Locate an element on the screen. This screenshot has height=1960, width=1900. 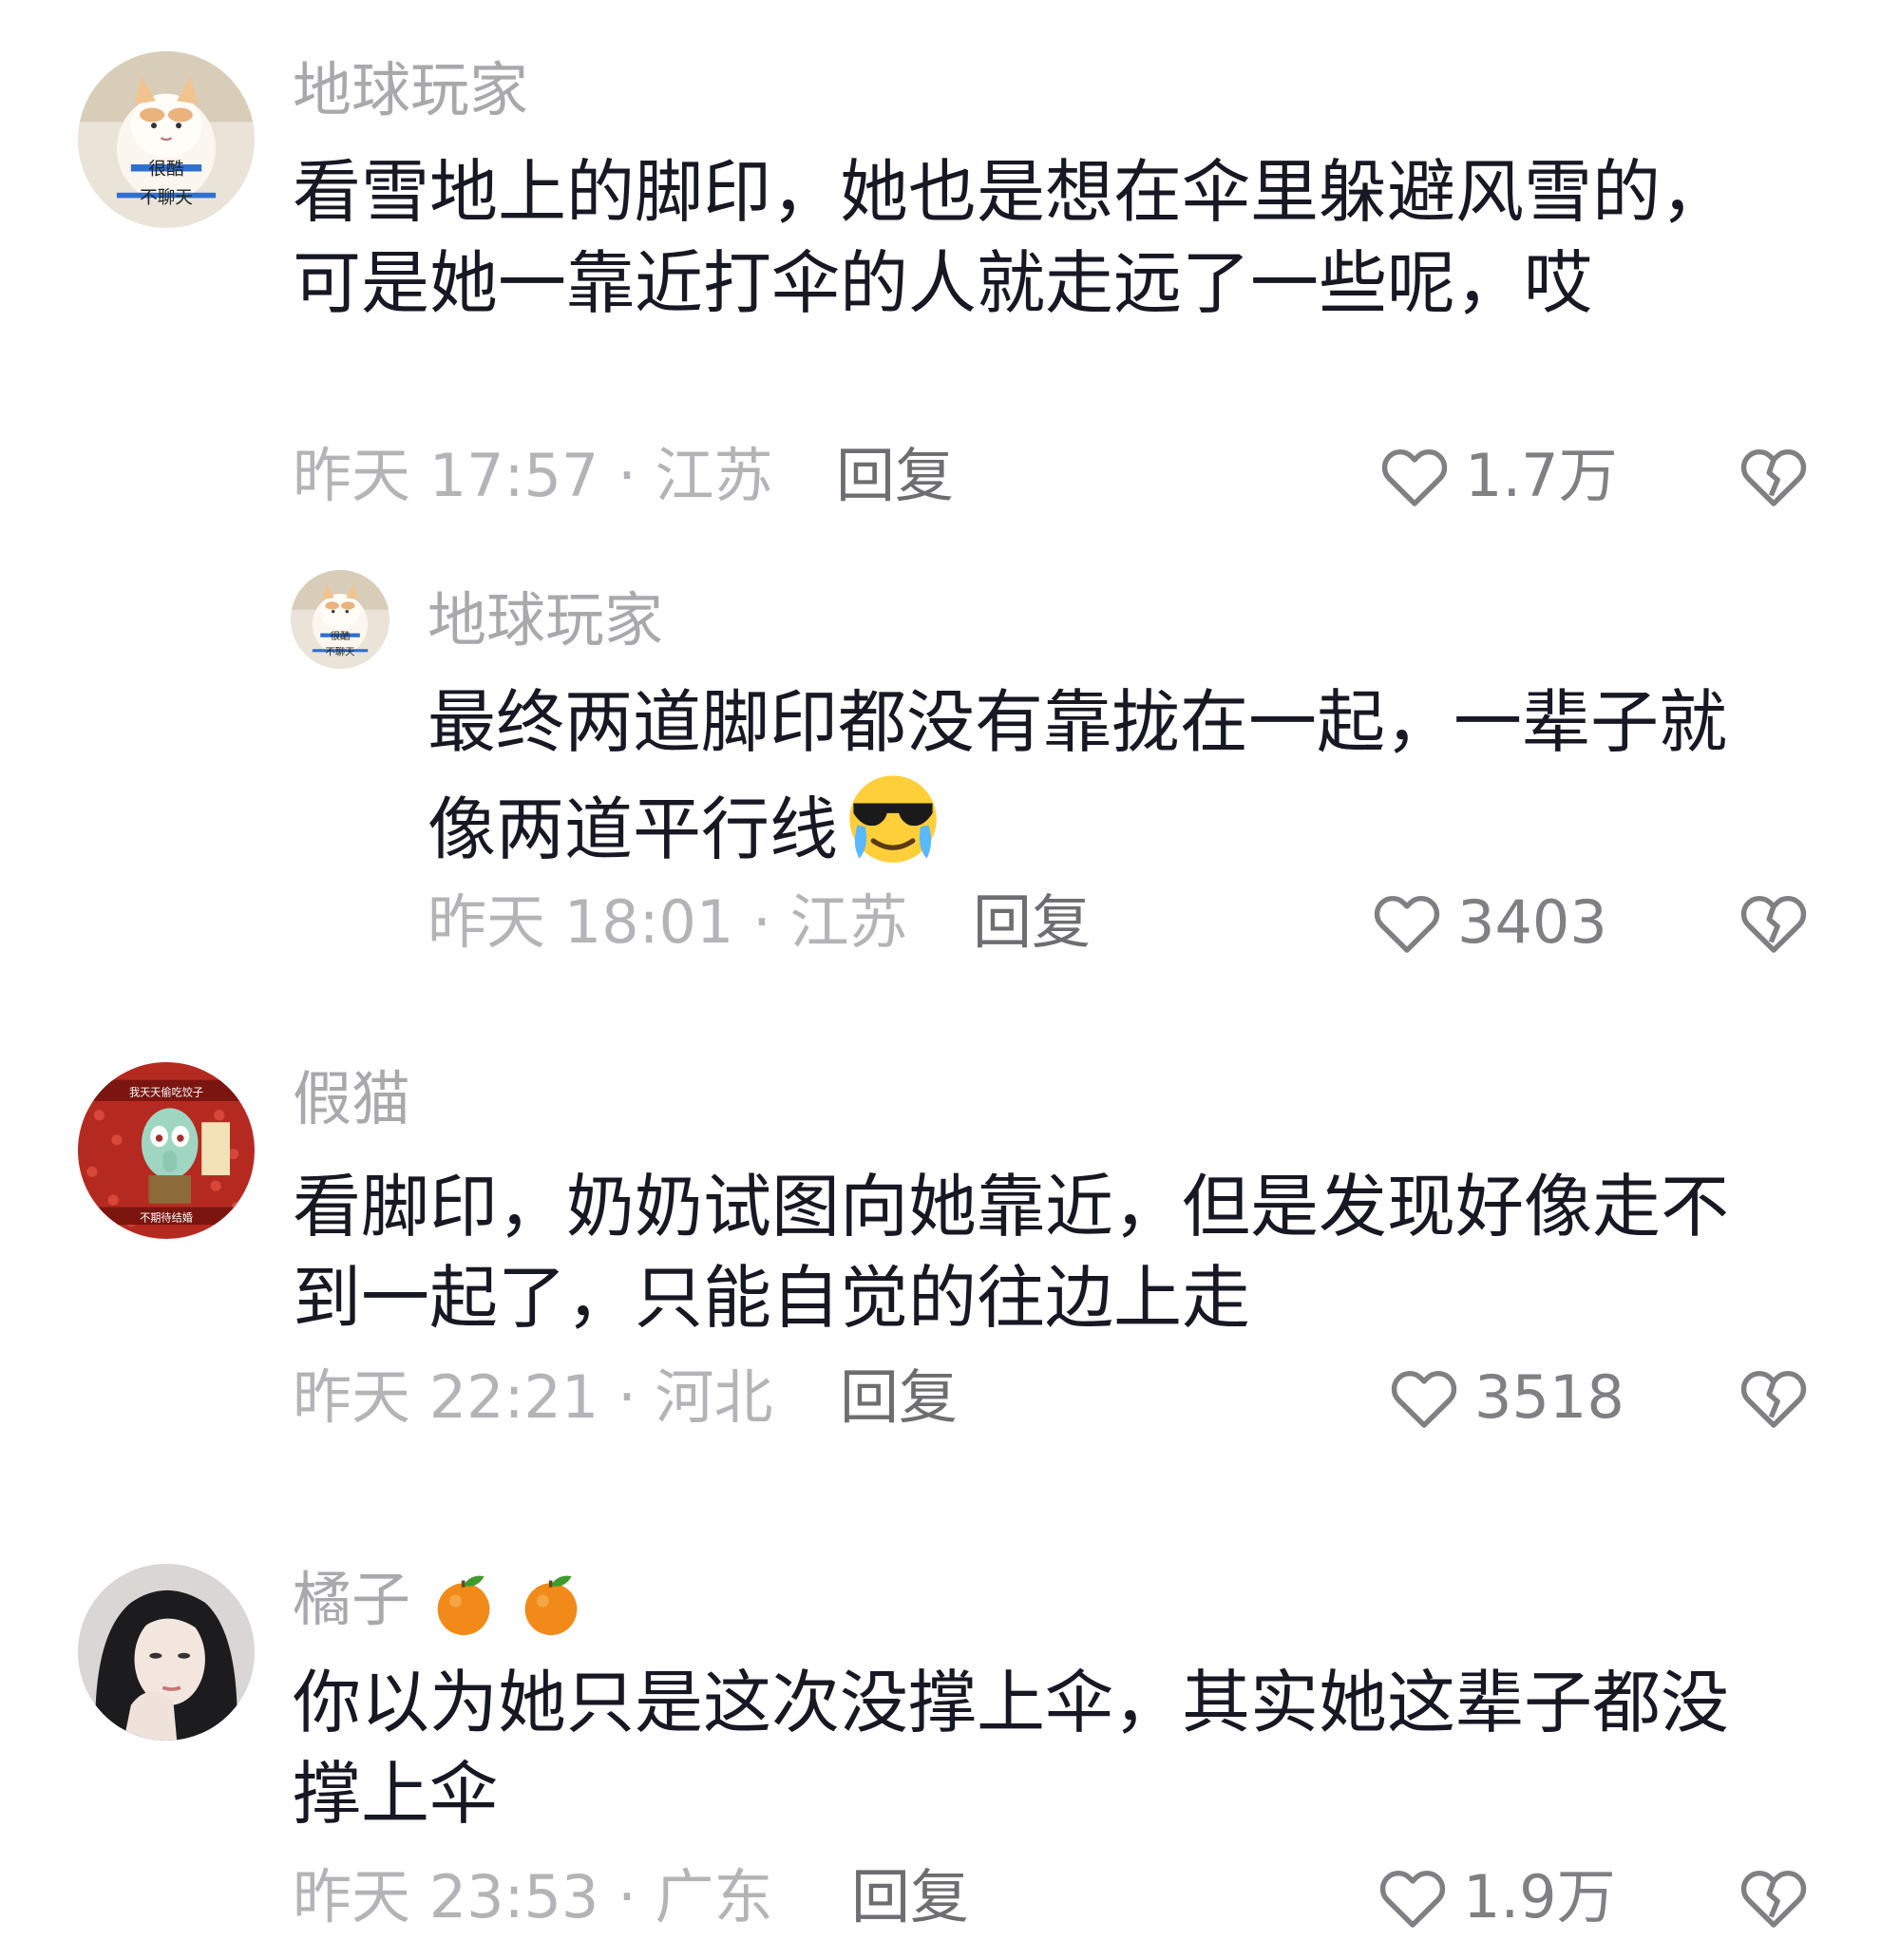
cool-crying-face-icon is located at coordinates (893, 819).